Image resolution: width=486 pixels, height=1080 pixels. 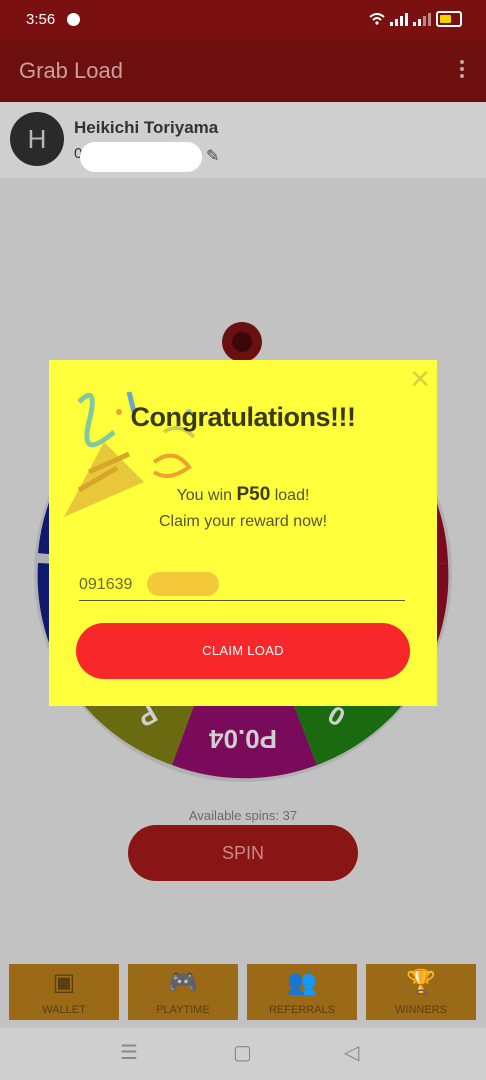 What do you see at coordinates (146, 127) in the screenshot?
I see `profile-name: Heikichi Toriyama` at bounding box center [146, 127].